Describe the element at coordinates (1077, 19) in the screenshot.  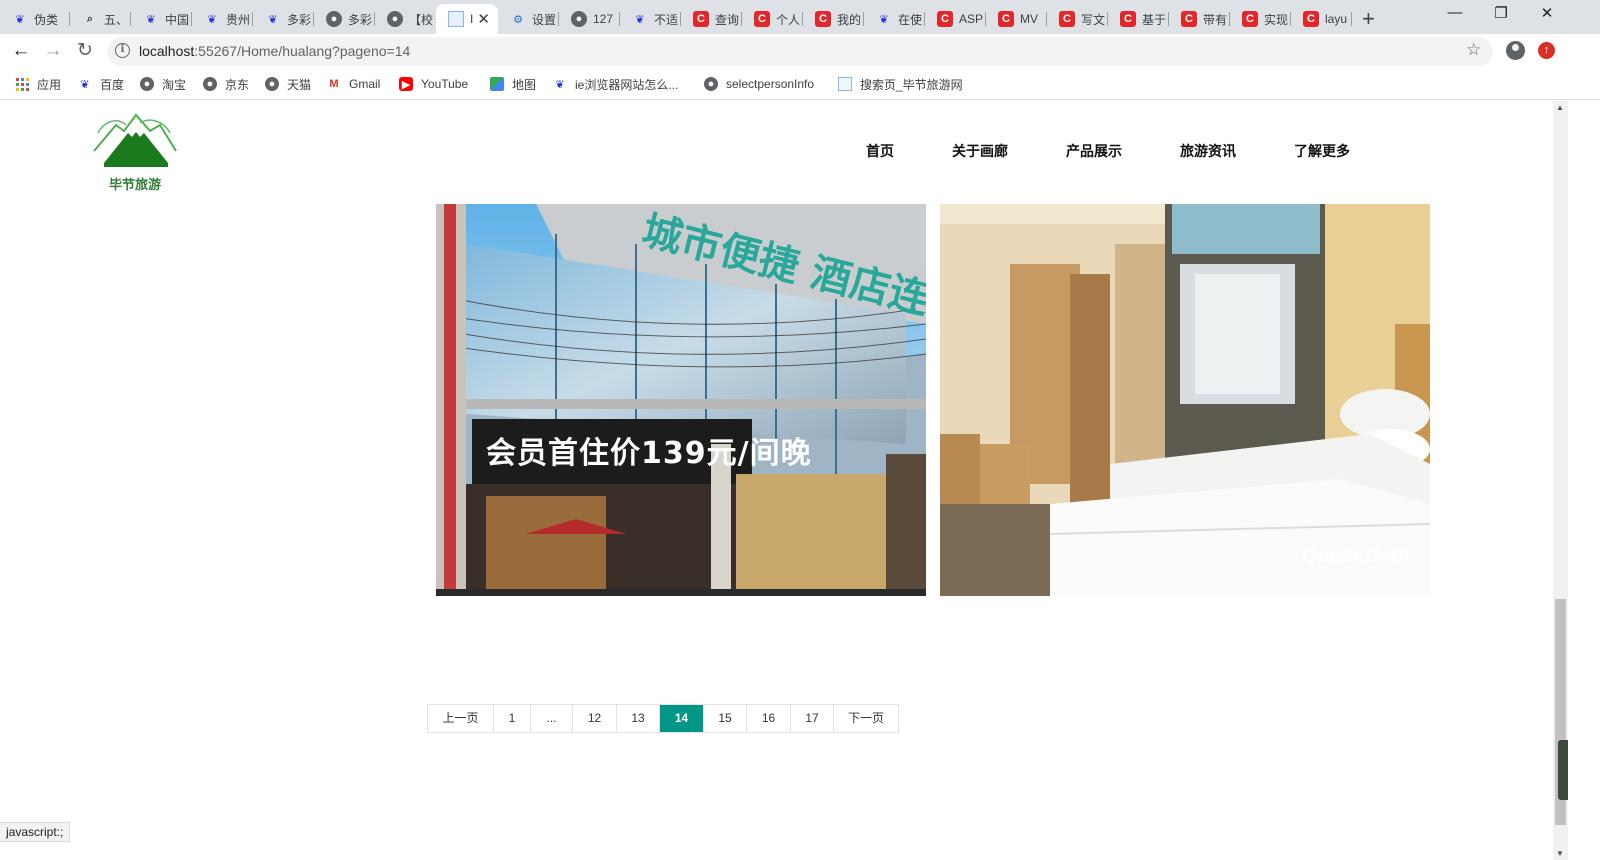
I see `browser-tab: C 写文` at that location.